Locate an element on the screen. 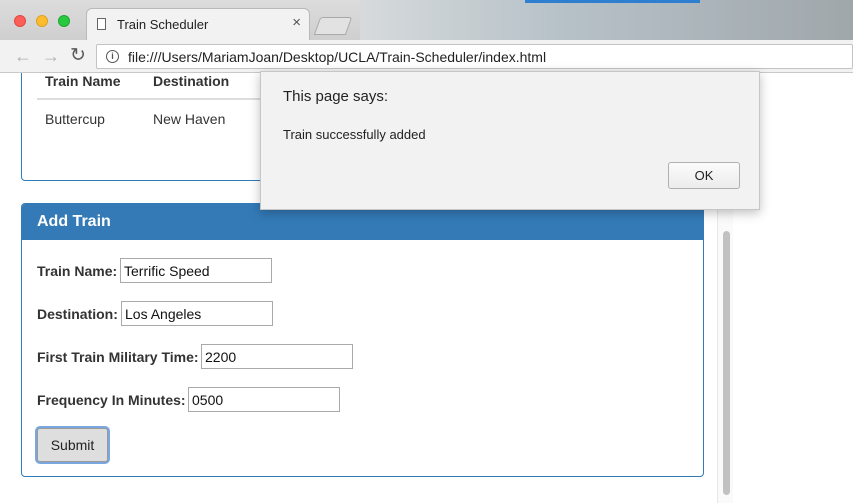 The height and width of the screenshot is (503, 853). train-name-input is located at coordinates (196, 270).